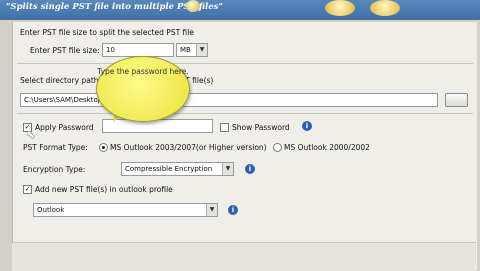 Image resolution: width=480 pixels, height=271 pixels. What do you see at coordinates (31, 134) in the screenshot?
I see `mouse-cursor-icon: ⬉` at bounding box center [31, 134].